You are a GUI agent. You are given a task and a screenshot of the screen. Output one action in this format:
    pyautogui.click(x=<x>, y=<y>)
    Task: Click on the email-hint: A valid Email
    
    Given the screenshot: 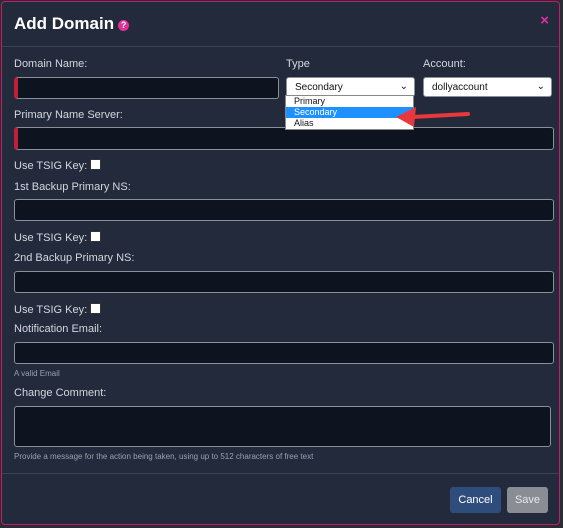 What is the action you would take?
    pyautogui.click(x=37, y=373)
    